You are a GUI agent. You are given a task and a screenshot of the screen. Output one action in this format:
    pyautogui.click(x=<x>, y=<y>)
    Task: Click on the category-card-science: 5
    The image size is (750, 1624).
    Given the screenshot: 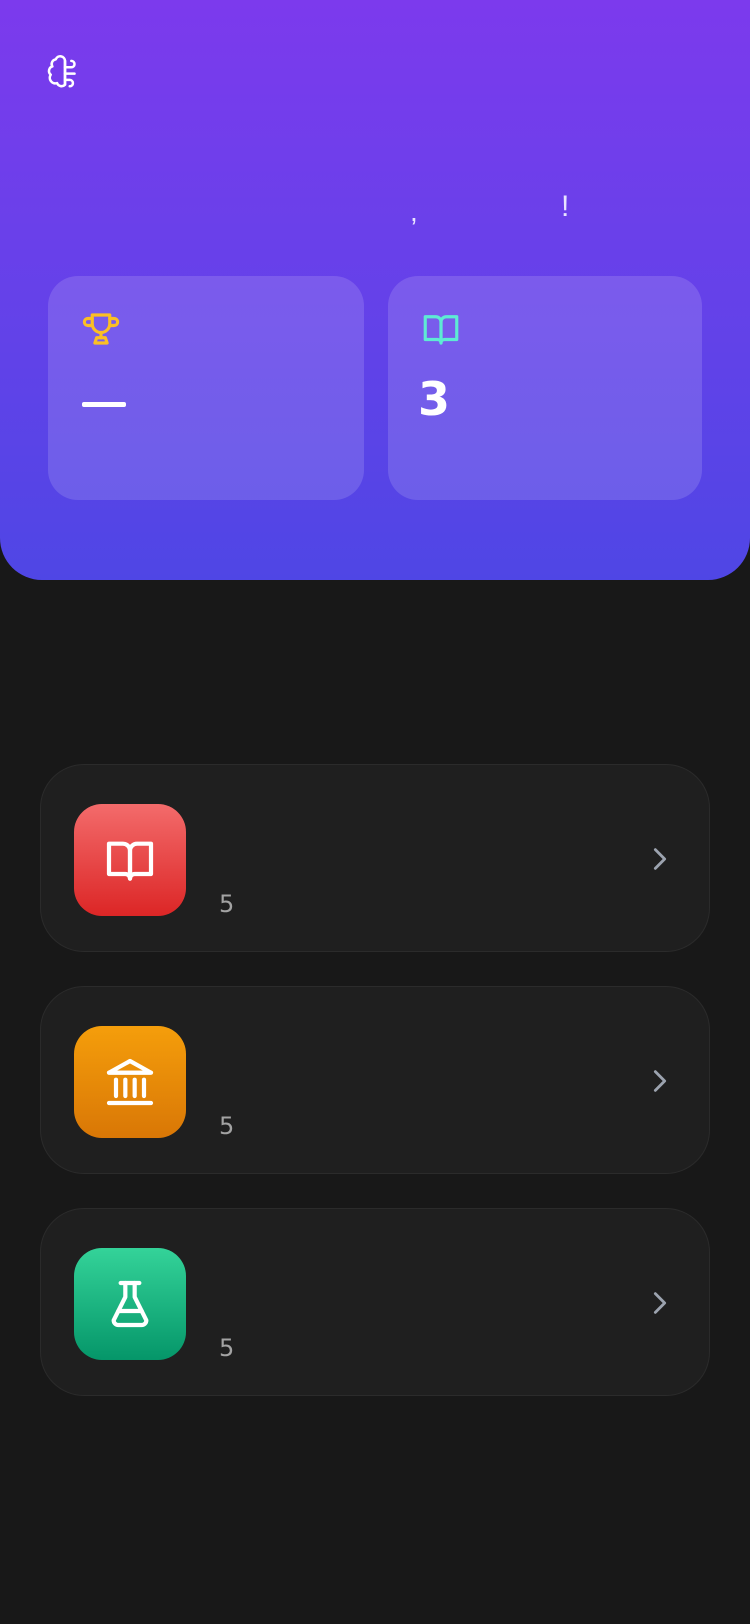 What is the action you would take?
    pyautogui.click(x=375, y=1302)
    